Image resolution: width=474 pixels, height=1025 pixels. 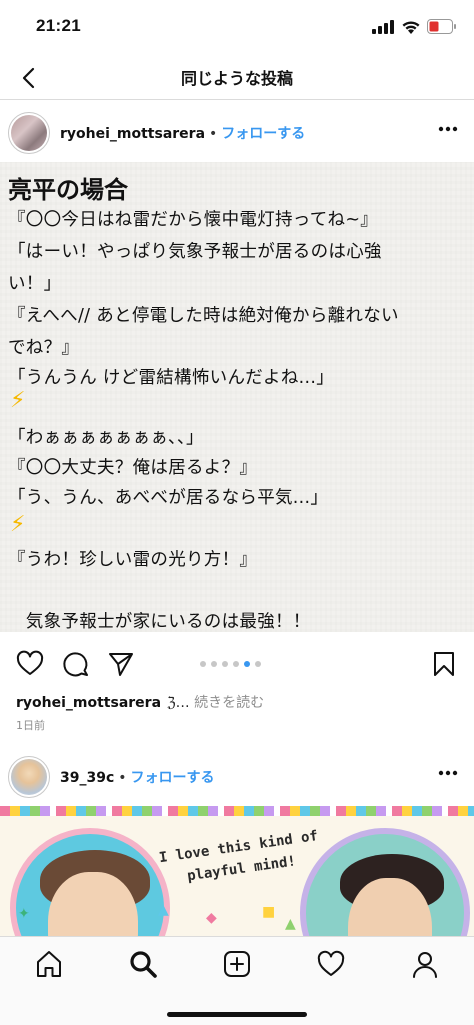 I want to click on sparkle-icon: ◆, so click(x=211, y=918).